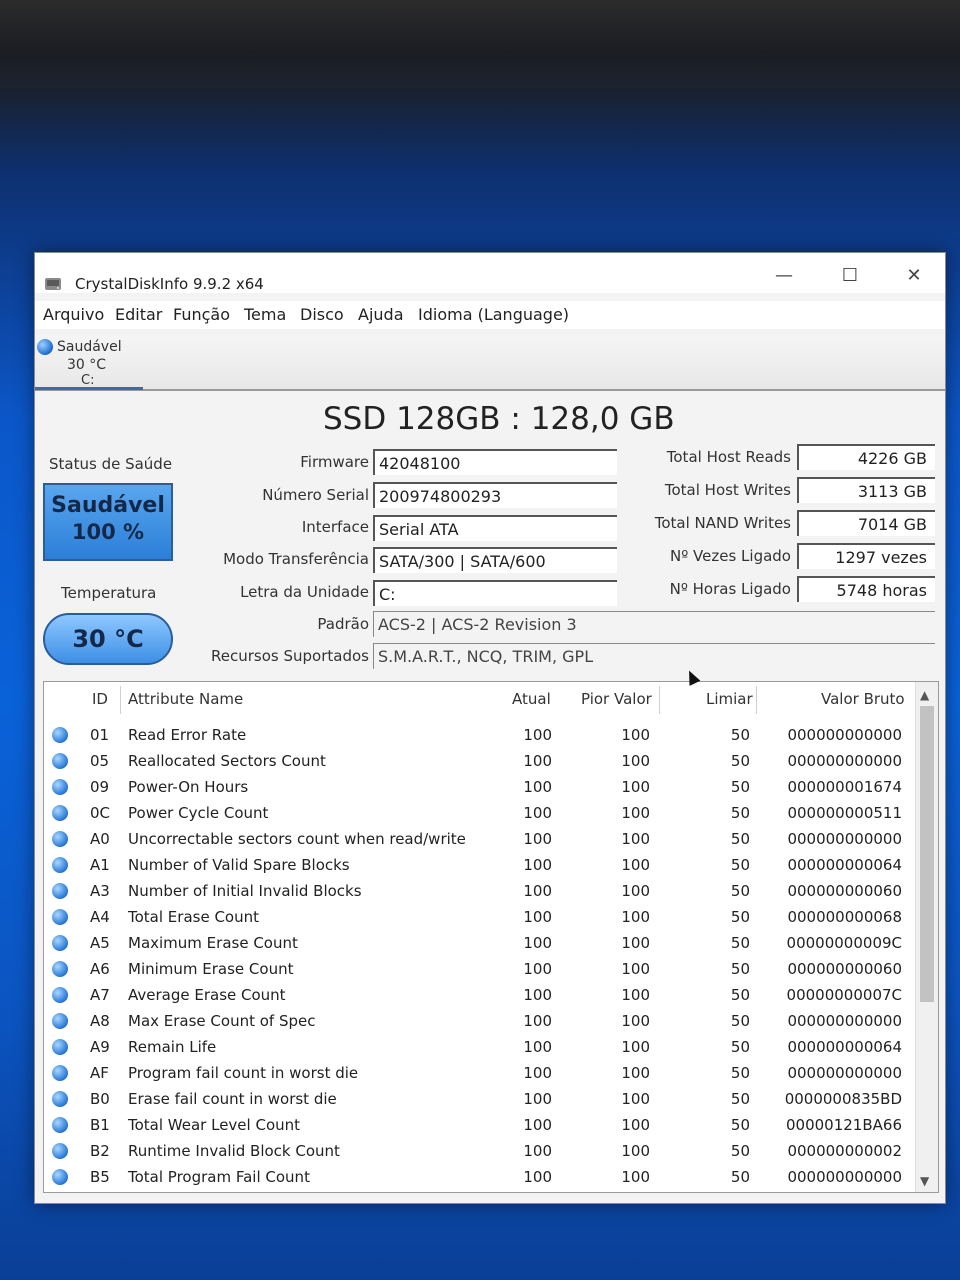 Image resolution: width=960 pixels, height=1280 pixels. What do you see at coordinates (315, 495) in the screenshot?
I see `serial-label: Número Serial` at bounding box center [315, 495].